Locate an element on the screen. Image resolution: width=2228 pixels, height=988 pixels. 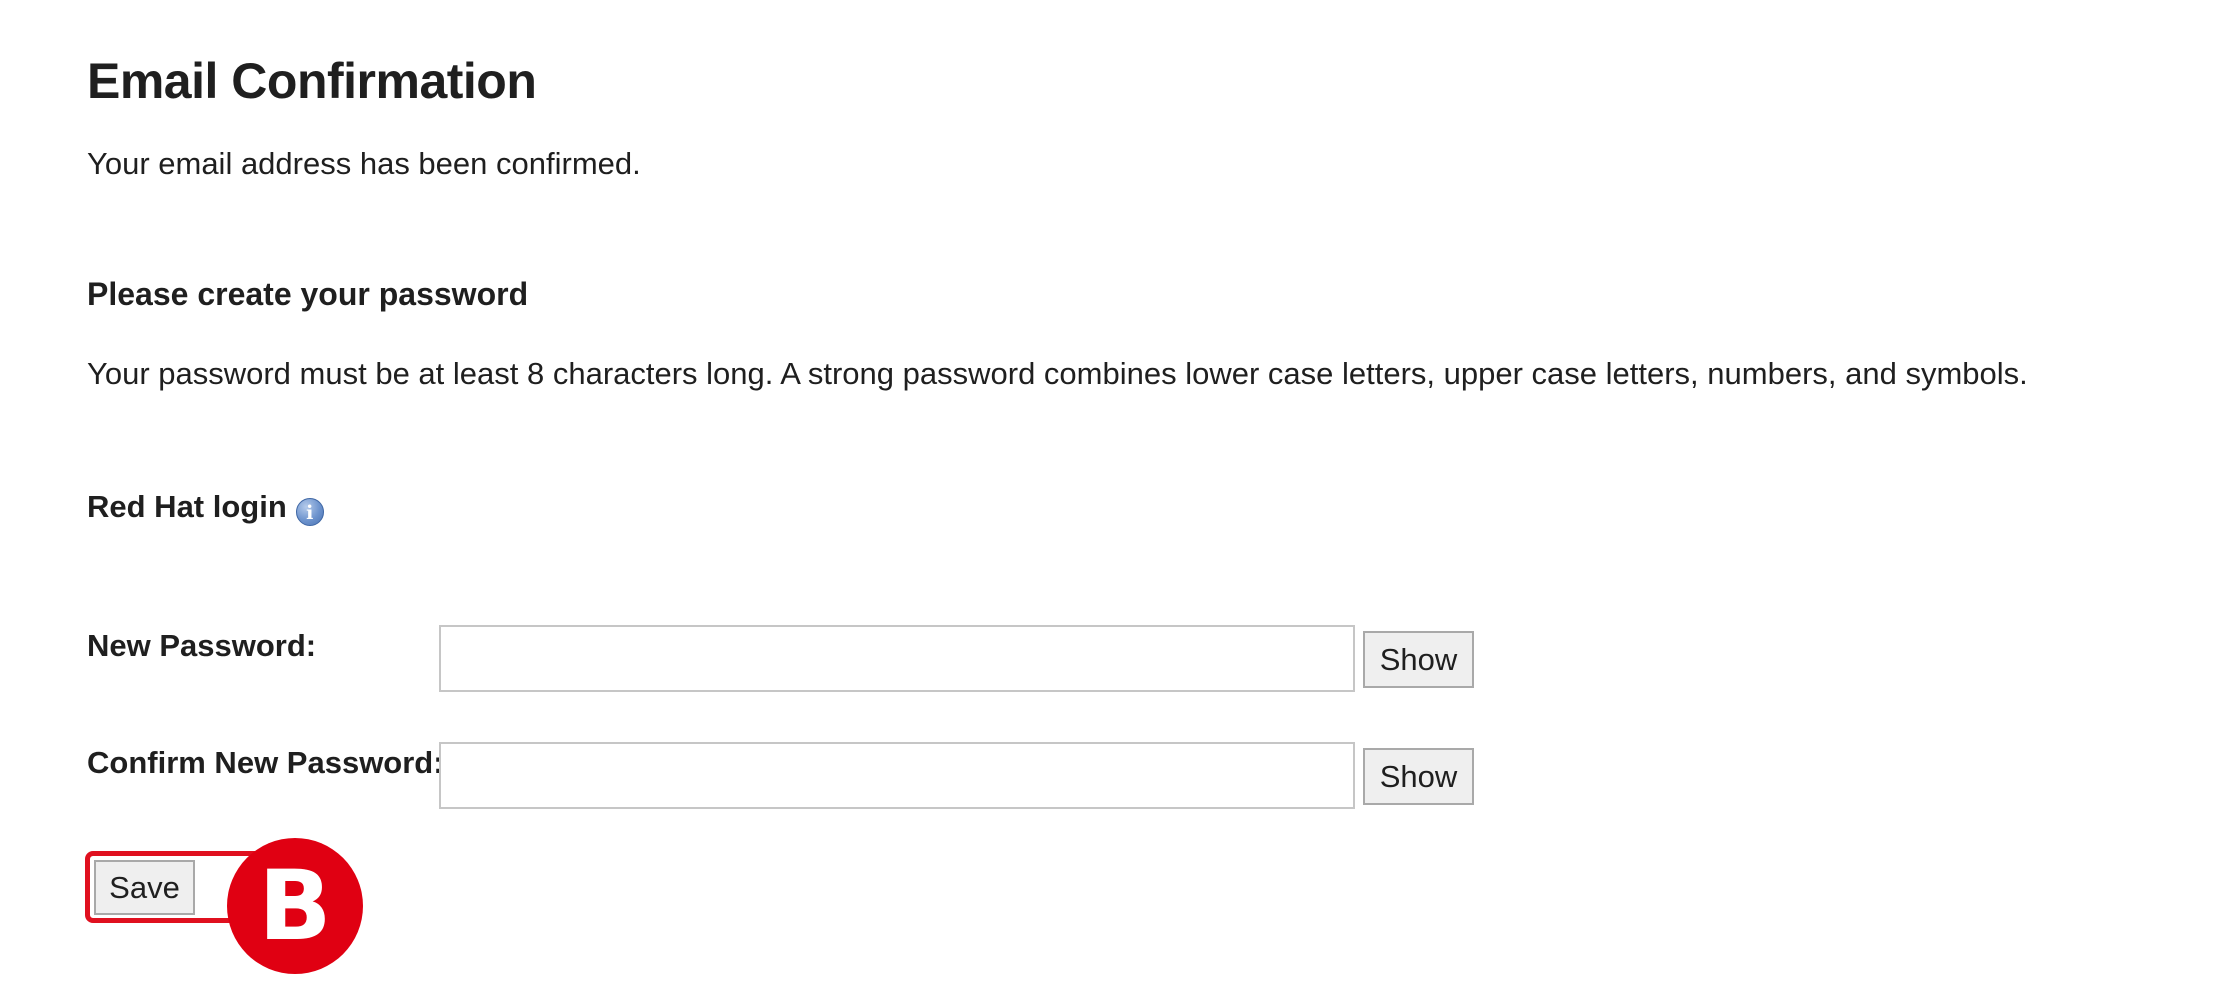
confirmation-message: Your email address has been confirmed. is located at coordinates (364, 163).